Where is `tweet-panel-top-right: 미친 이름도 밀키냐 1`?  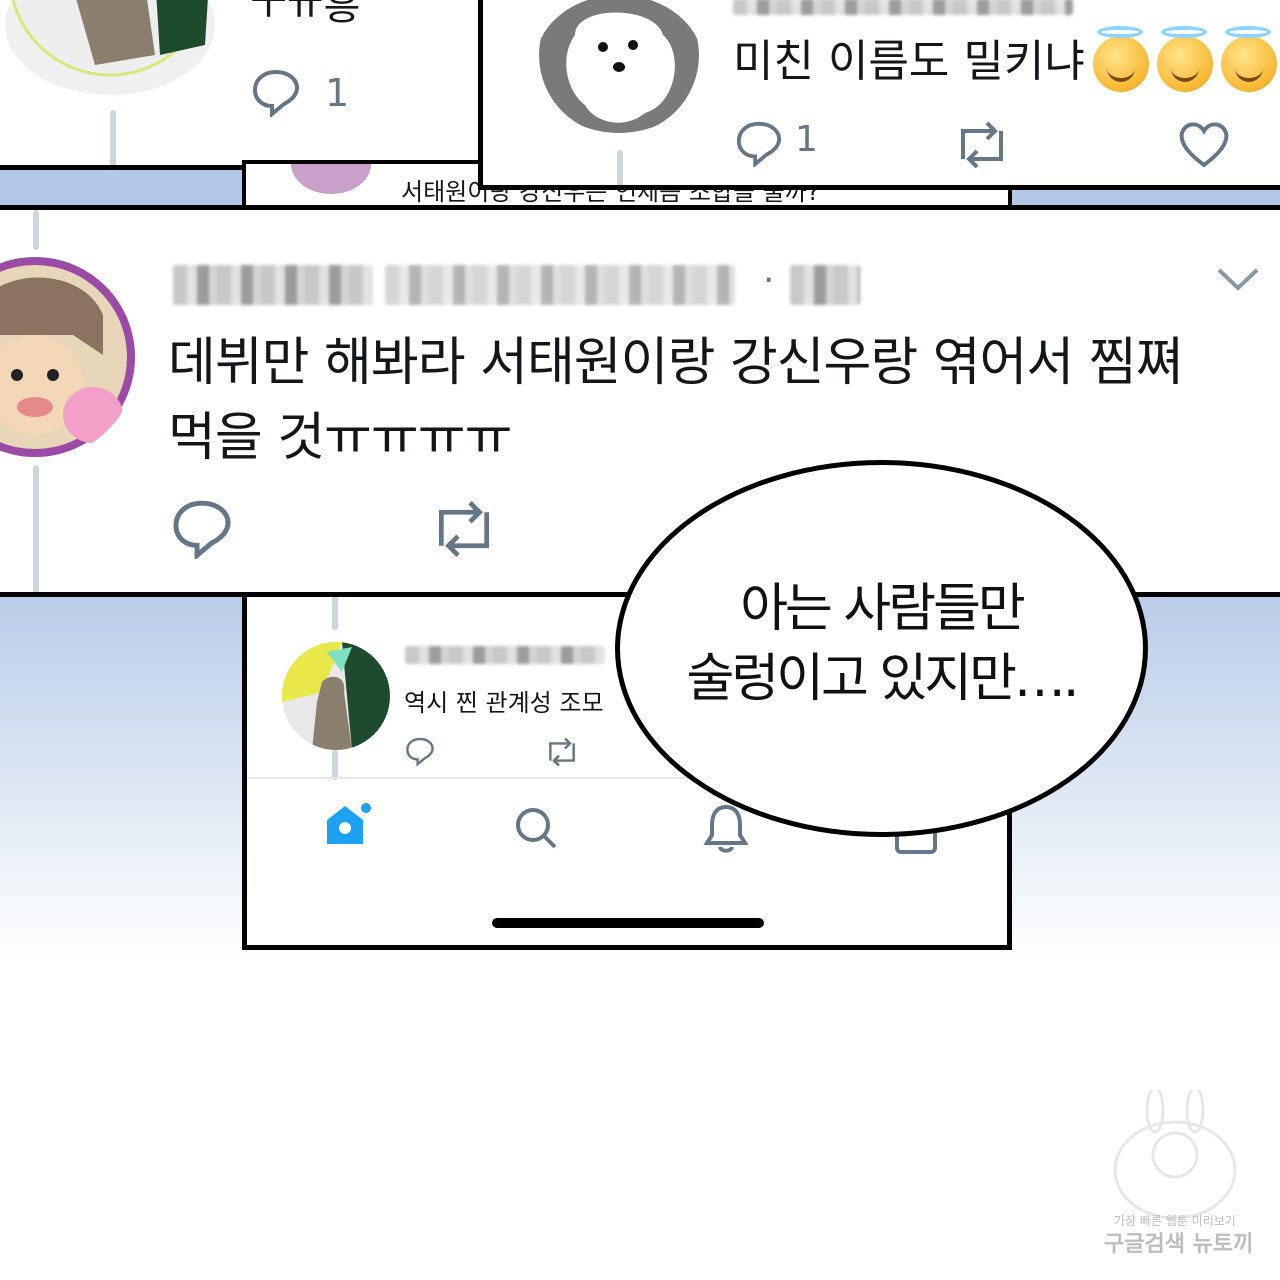 tweet-panel-top-right: 미친 이름도 밀키냐 1 is located at coordinates (879, 95).